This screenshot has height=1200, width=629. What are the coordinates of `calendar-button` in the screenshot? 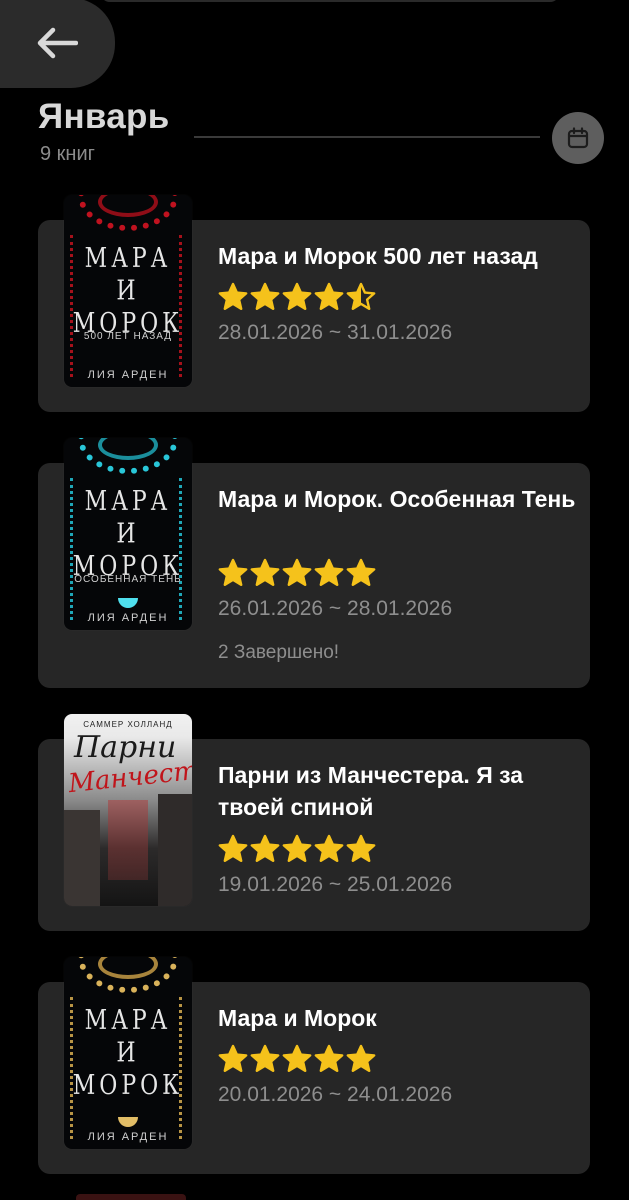 It's located at (578, 138).